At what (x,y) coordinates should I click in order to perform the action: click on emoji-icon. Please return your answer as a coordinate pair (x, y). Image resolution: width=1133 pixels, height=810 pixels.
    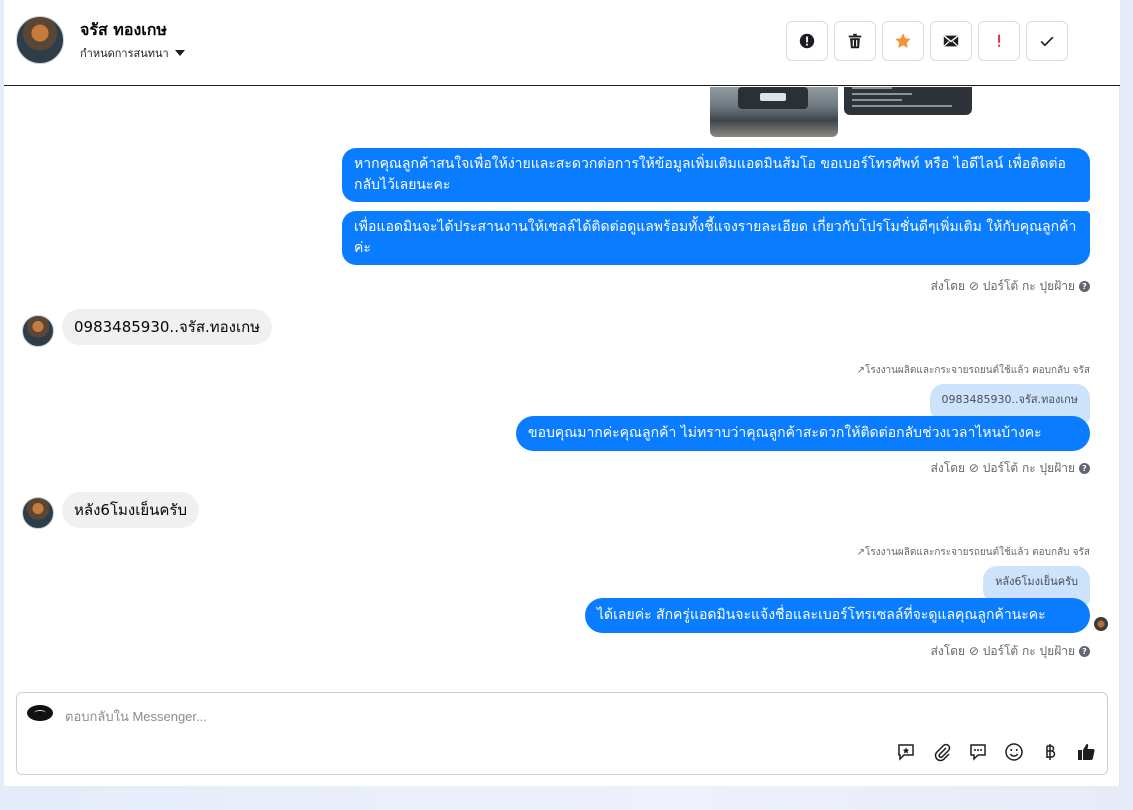
    Looking at the image, I should click on (1014, 752).